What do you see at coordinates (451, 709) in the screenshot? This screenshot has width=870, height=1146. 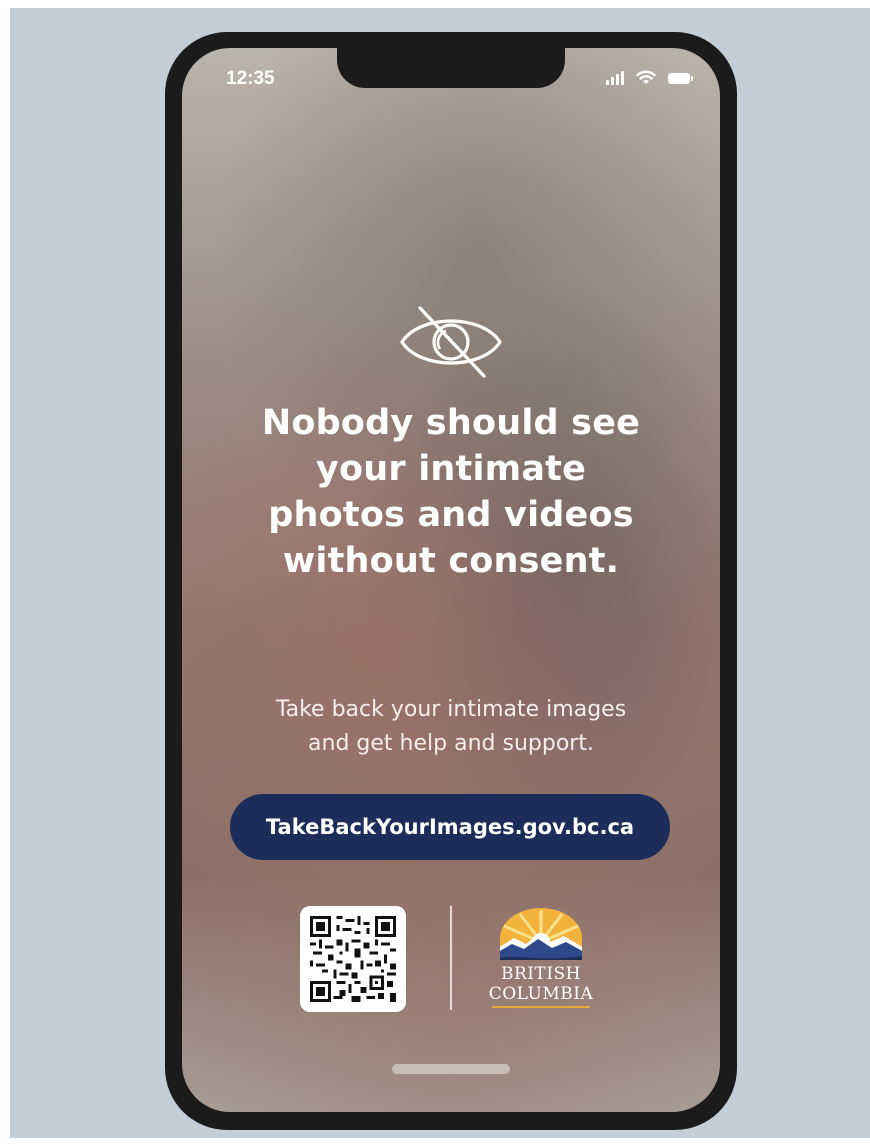 I see `subtext-line: Take back your intimate images` at bounding box center [451, 709].